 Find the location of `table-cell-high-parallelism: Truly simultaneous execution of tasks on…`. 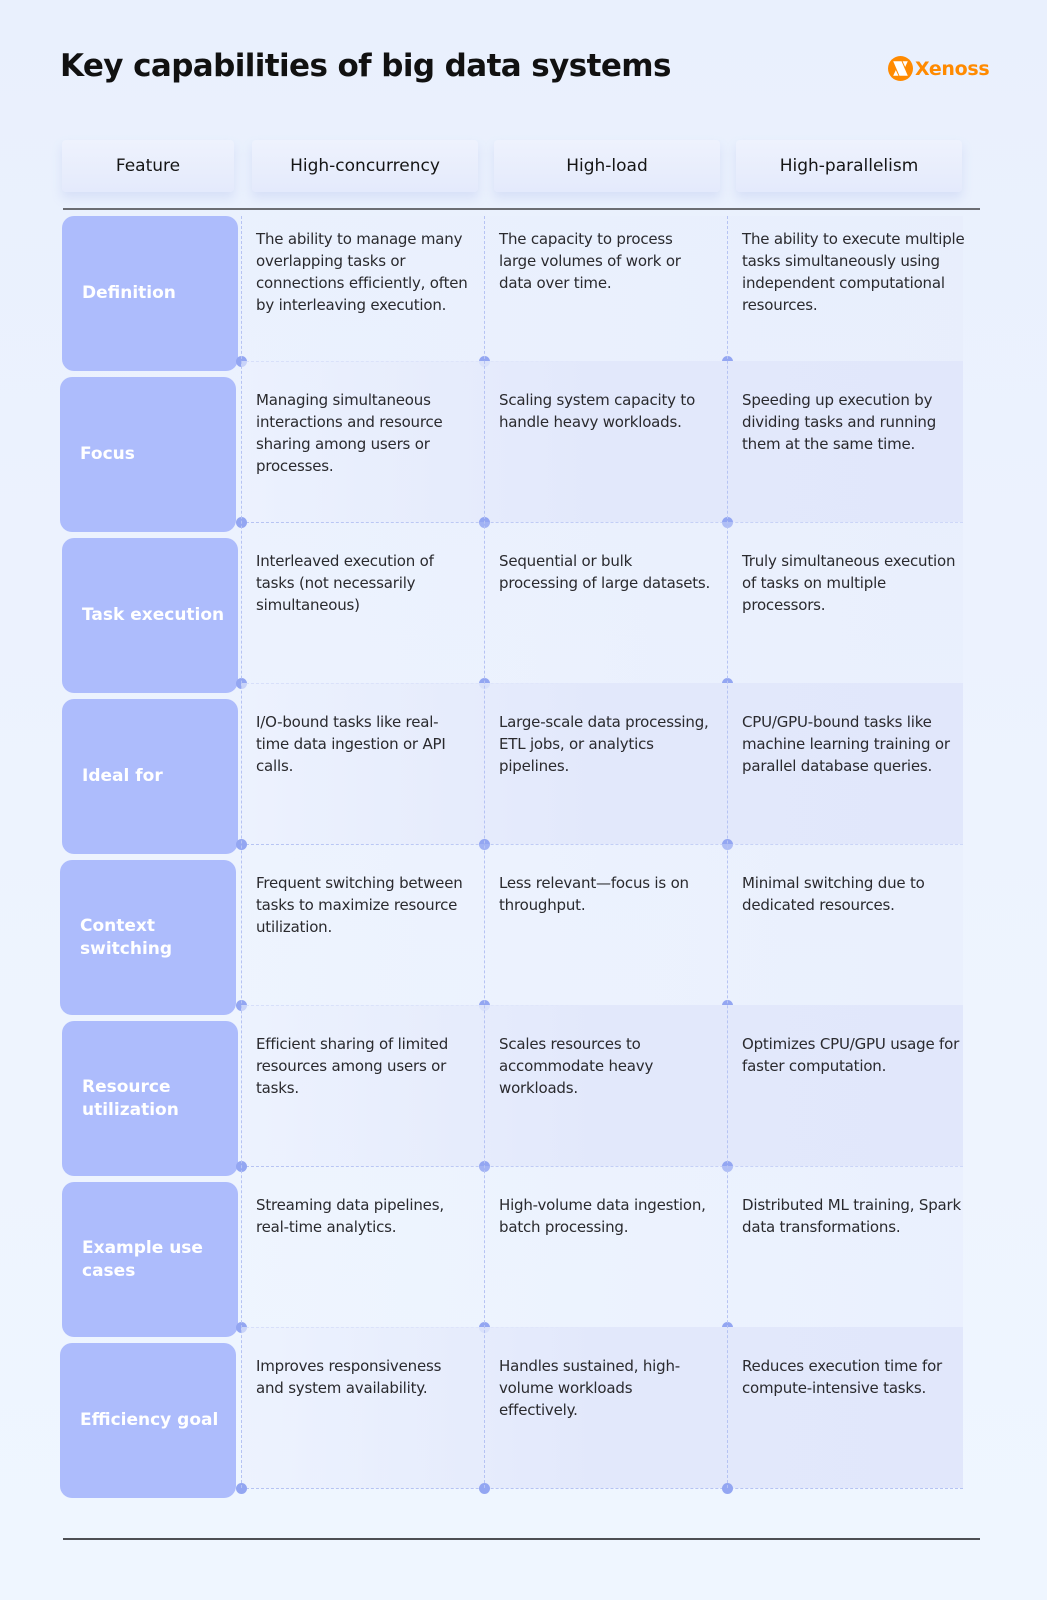

table-cell-high-parallelism: Truly simultaneous execution of tasks on… is located at coordinates (849, 583).